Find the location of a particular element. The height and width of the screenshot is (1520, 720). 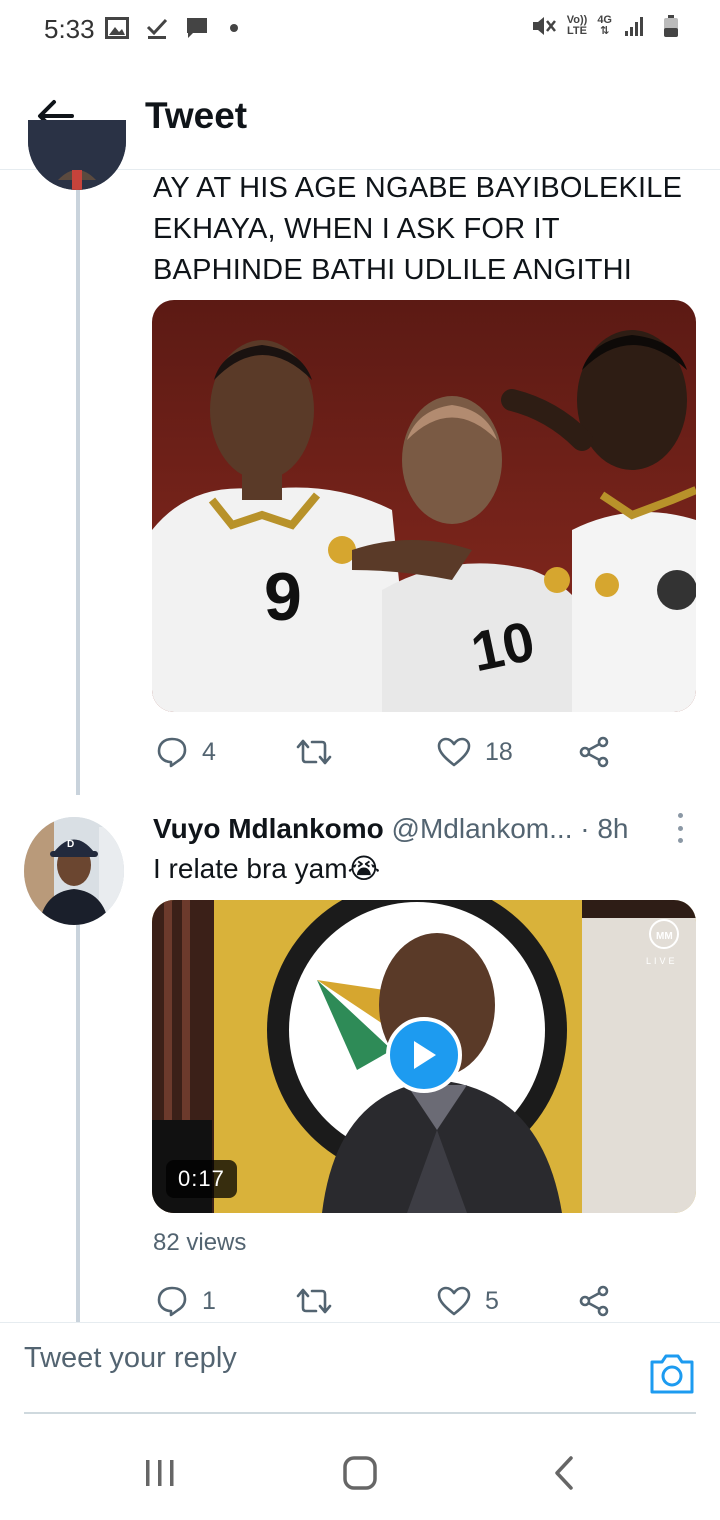

recent-apps-icon is located at coordinates (160, 1473).